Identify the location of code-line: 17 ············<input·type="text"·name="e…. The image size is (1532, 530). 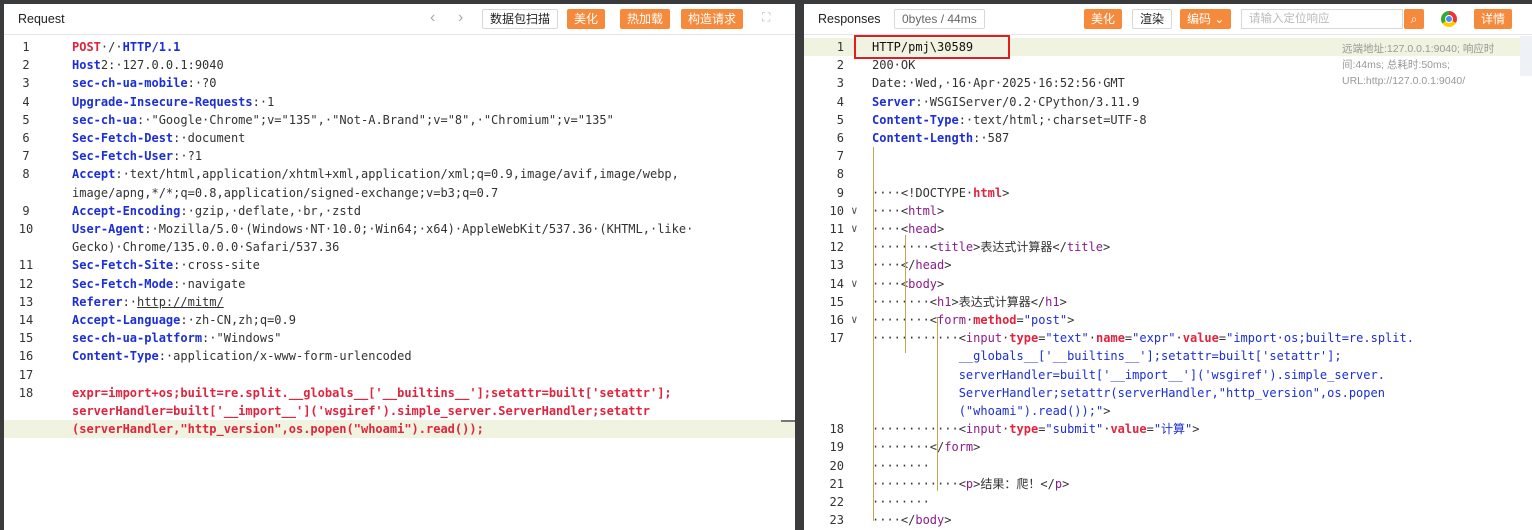
(1168, 338).